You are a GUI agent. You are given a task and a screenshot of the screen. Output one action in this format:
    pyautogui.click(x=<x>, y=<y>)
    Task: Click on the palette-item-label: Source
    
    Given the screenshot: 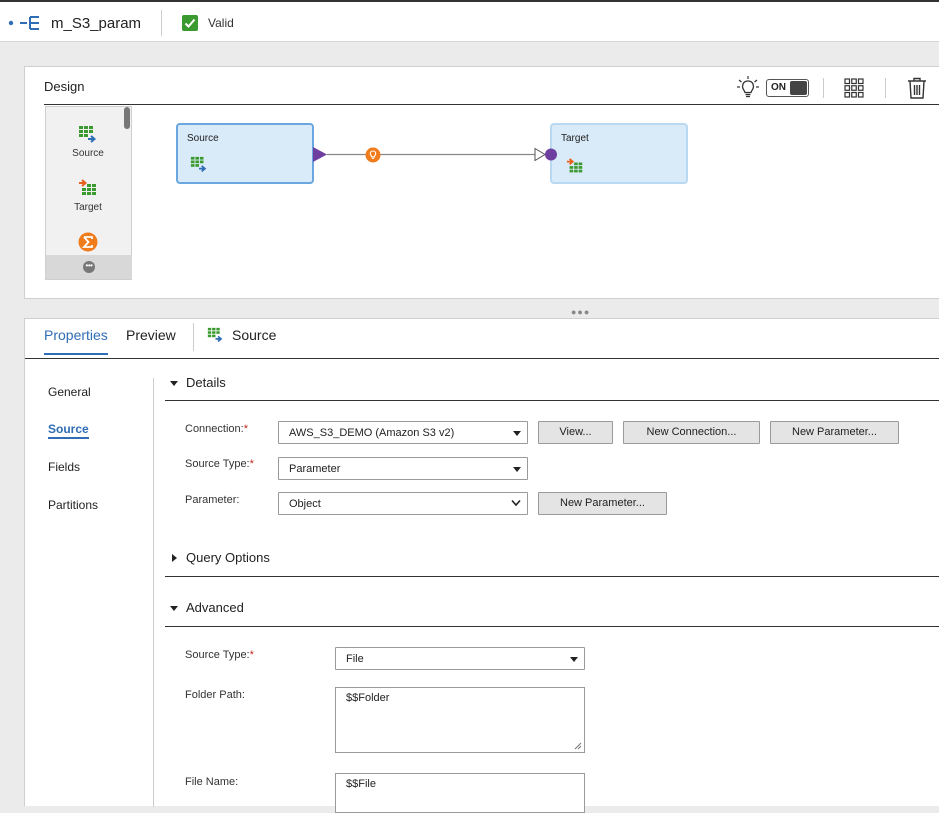 What is the action you would take?
    pyautogui.click(x=88, y=153)
    